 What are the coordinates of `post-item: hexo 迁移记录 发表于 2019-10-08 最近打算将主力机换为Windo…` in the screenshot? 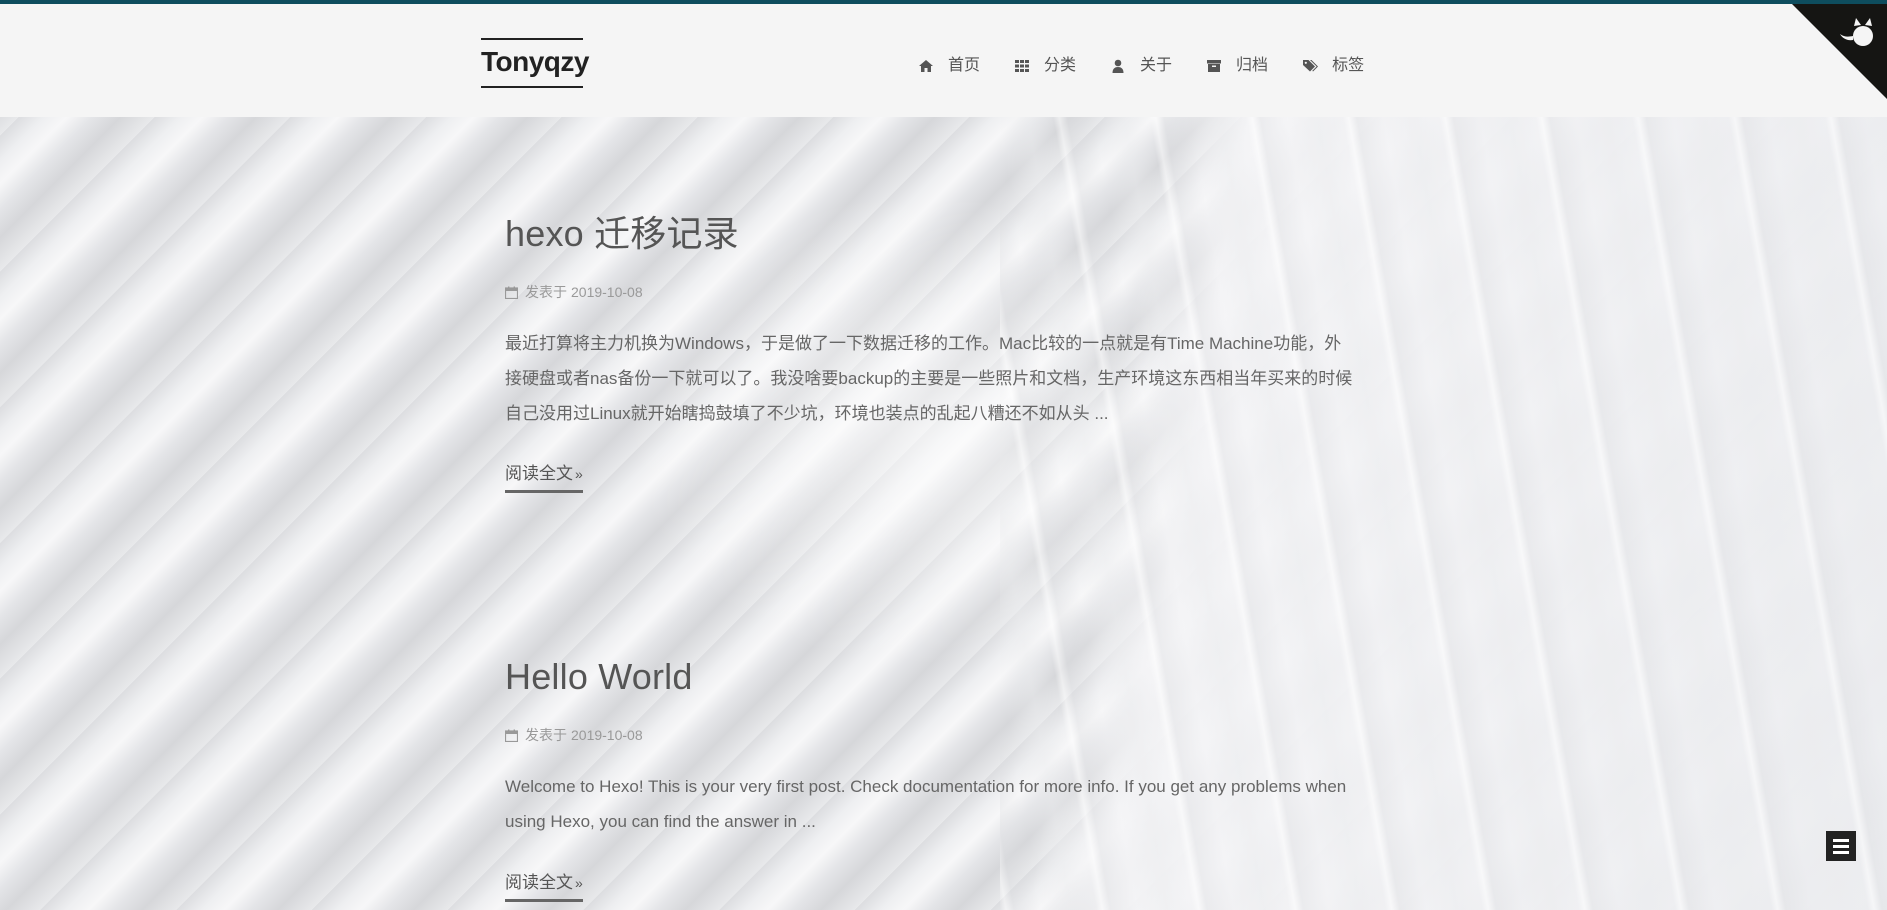 It's located at (943, 352).